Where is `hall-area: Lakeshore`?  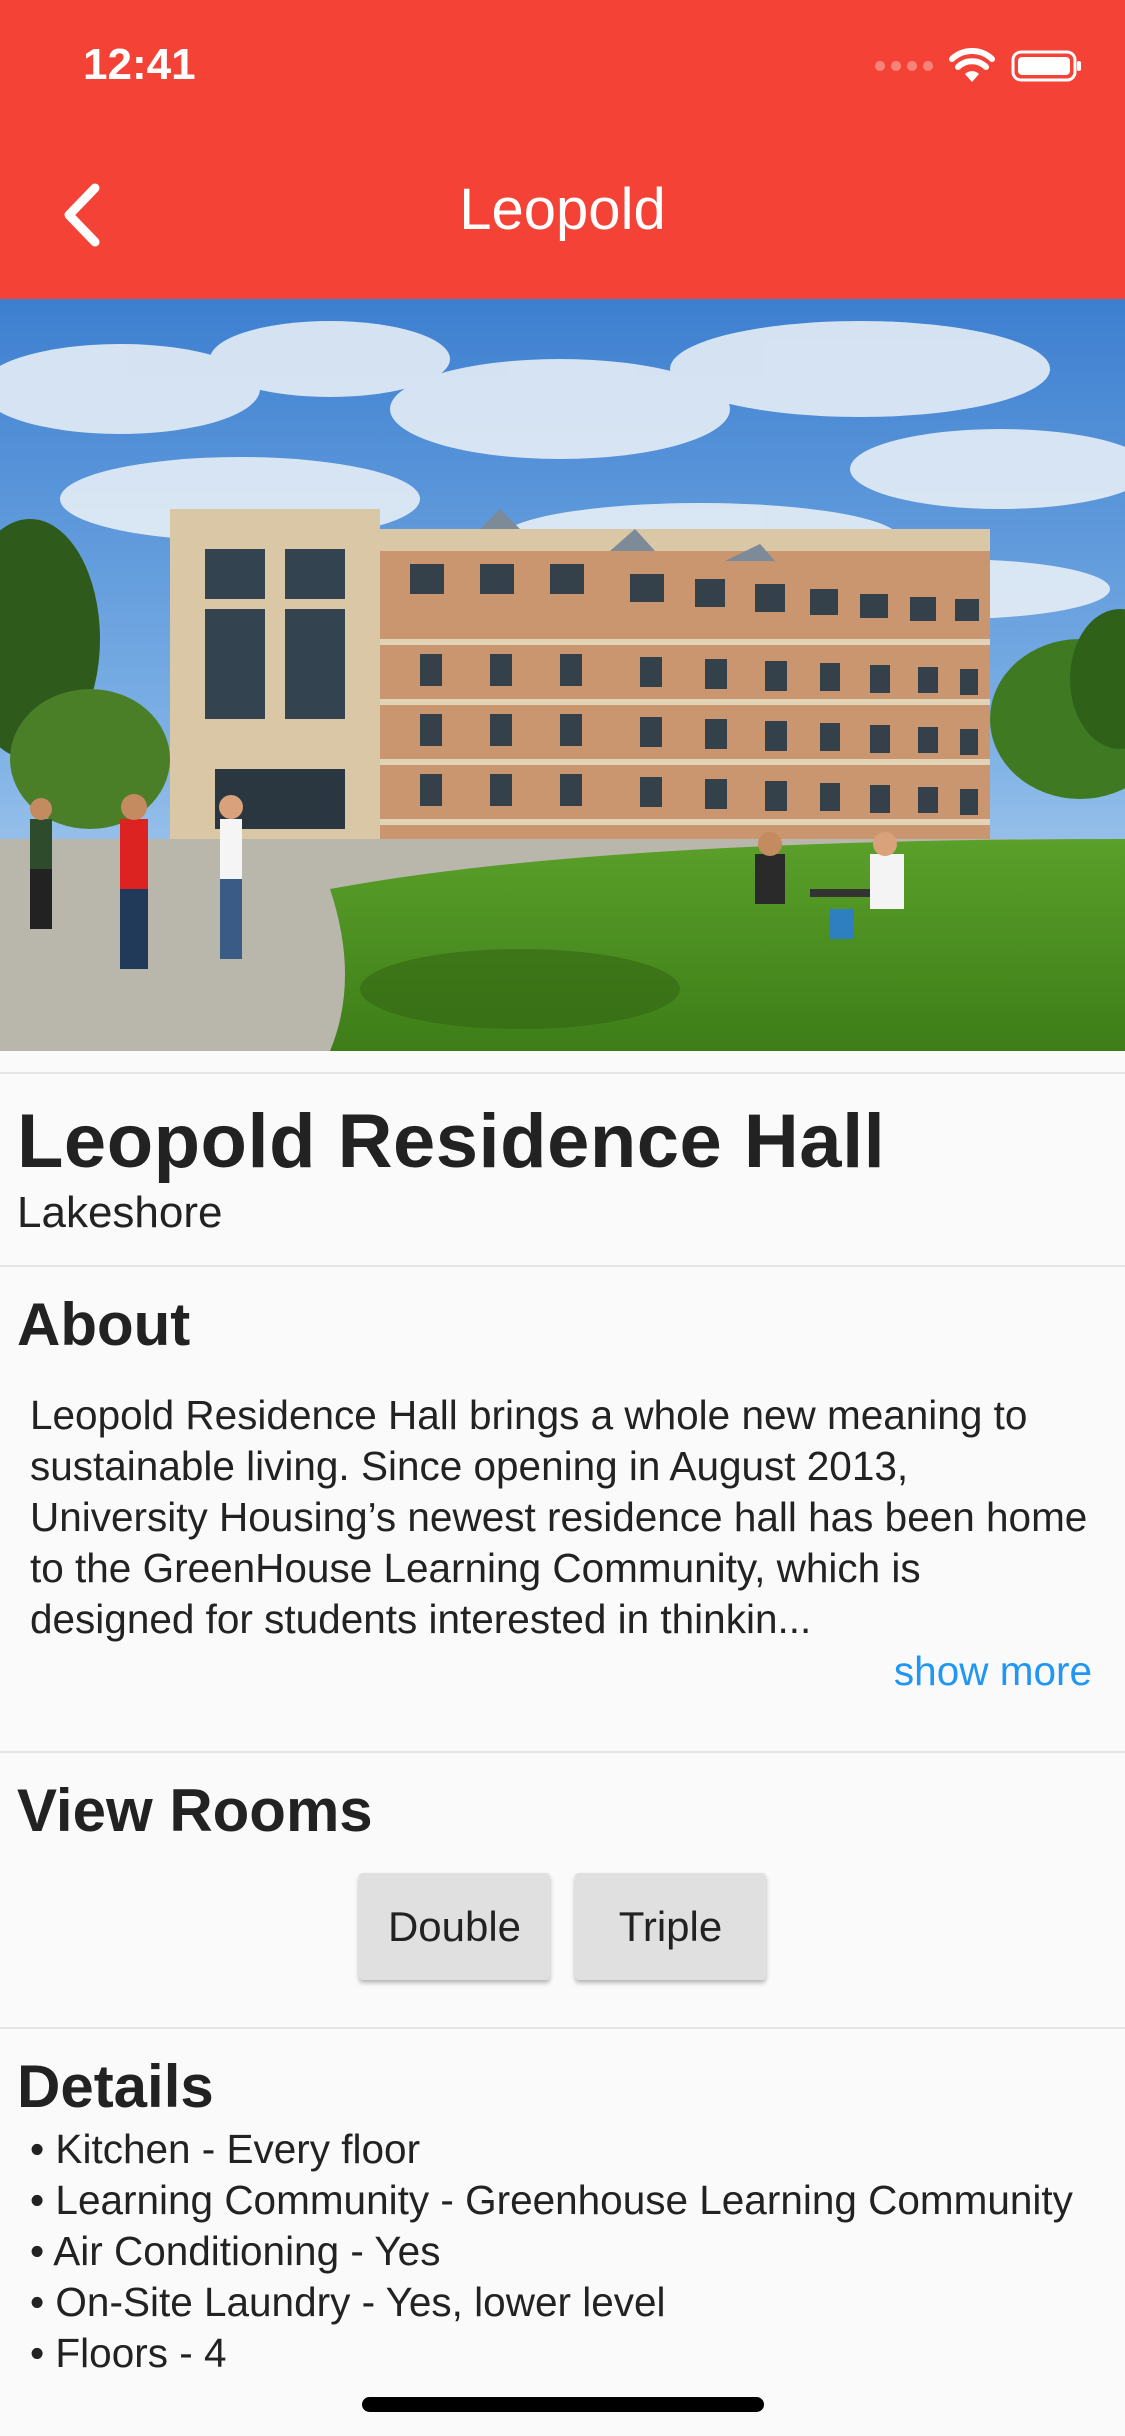
hall-area: Lakeshore is located at coordinates (120, 1212).